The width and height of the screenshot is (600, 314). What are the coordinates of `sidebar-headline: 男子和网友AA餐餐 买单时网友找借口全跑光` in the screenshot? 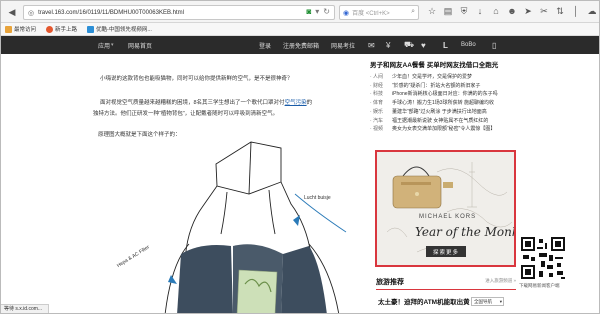 It's located at (445, 64).